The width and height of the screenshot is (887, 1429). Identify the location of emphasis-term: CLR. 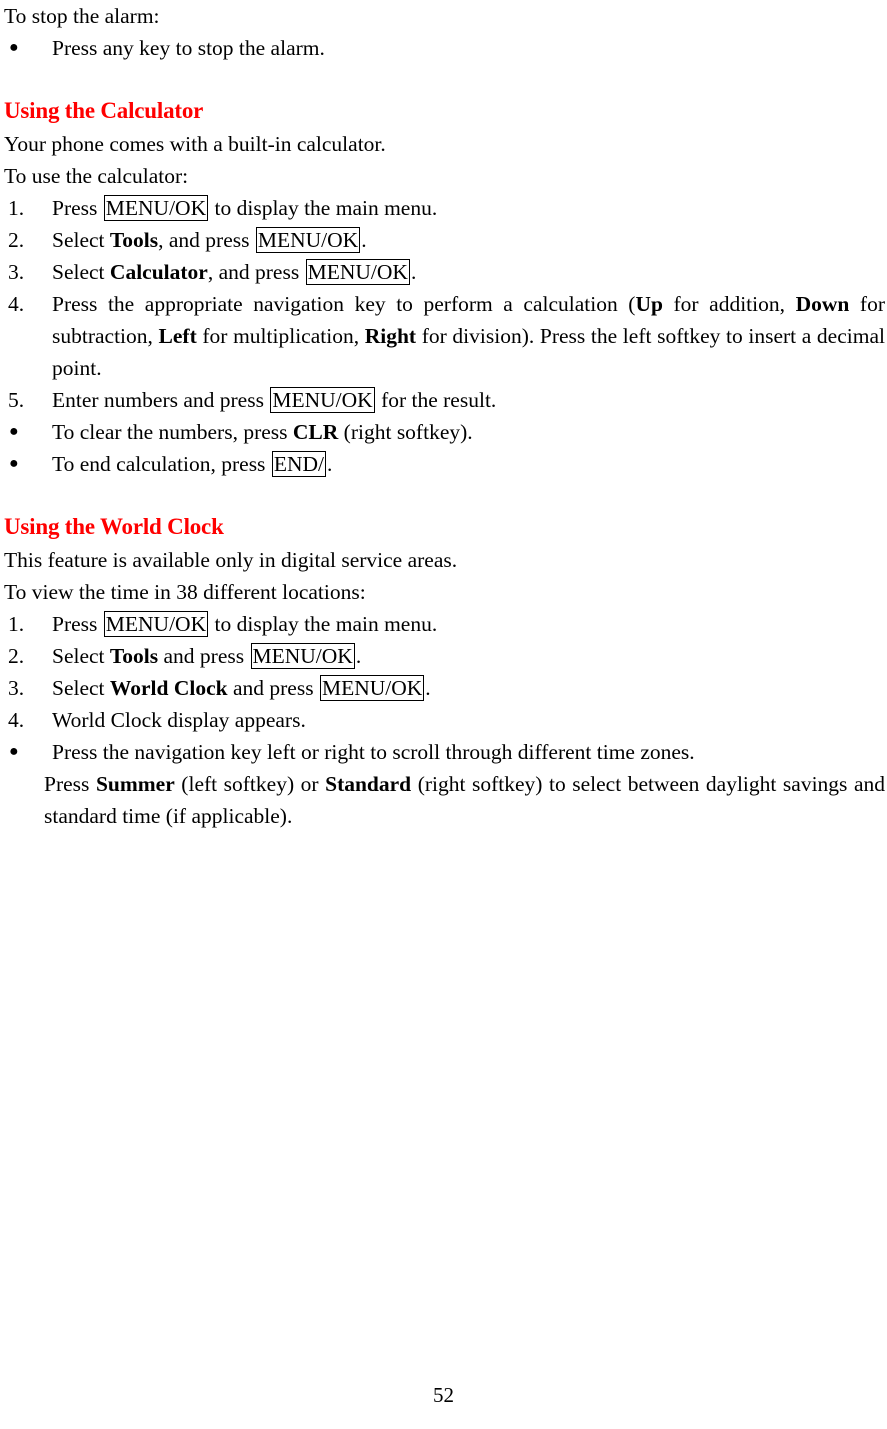
(315, 432).